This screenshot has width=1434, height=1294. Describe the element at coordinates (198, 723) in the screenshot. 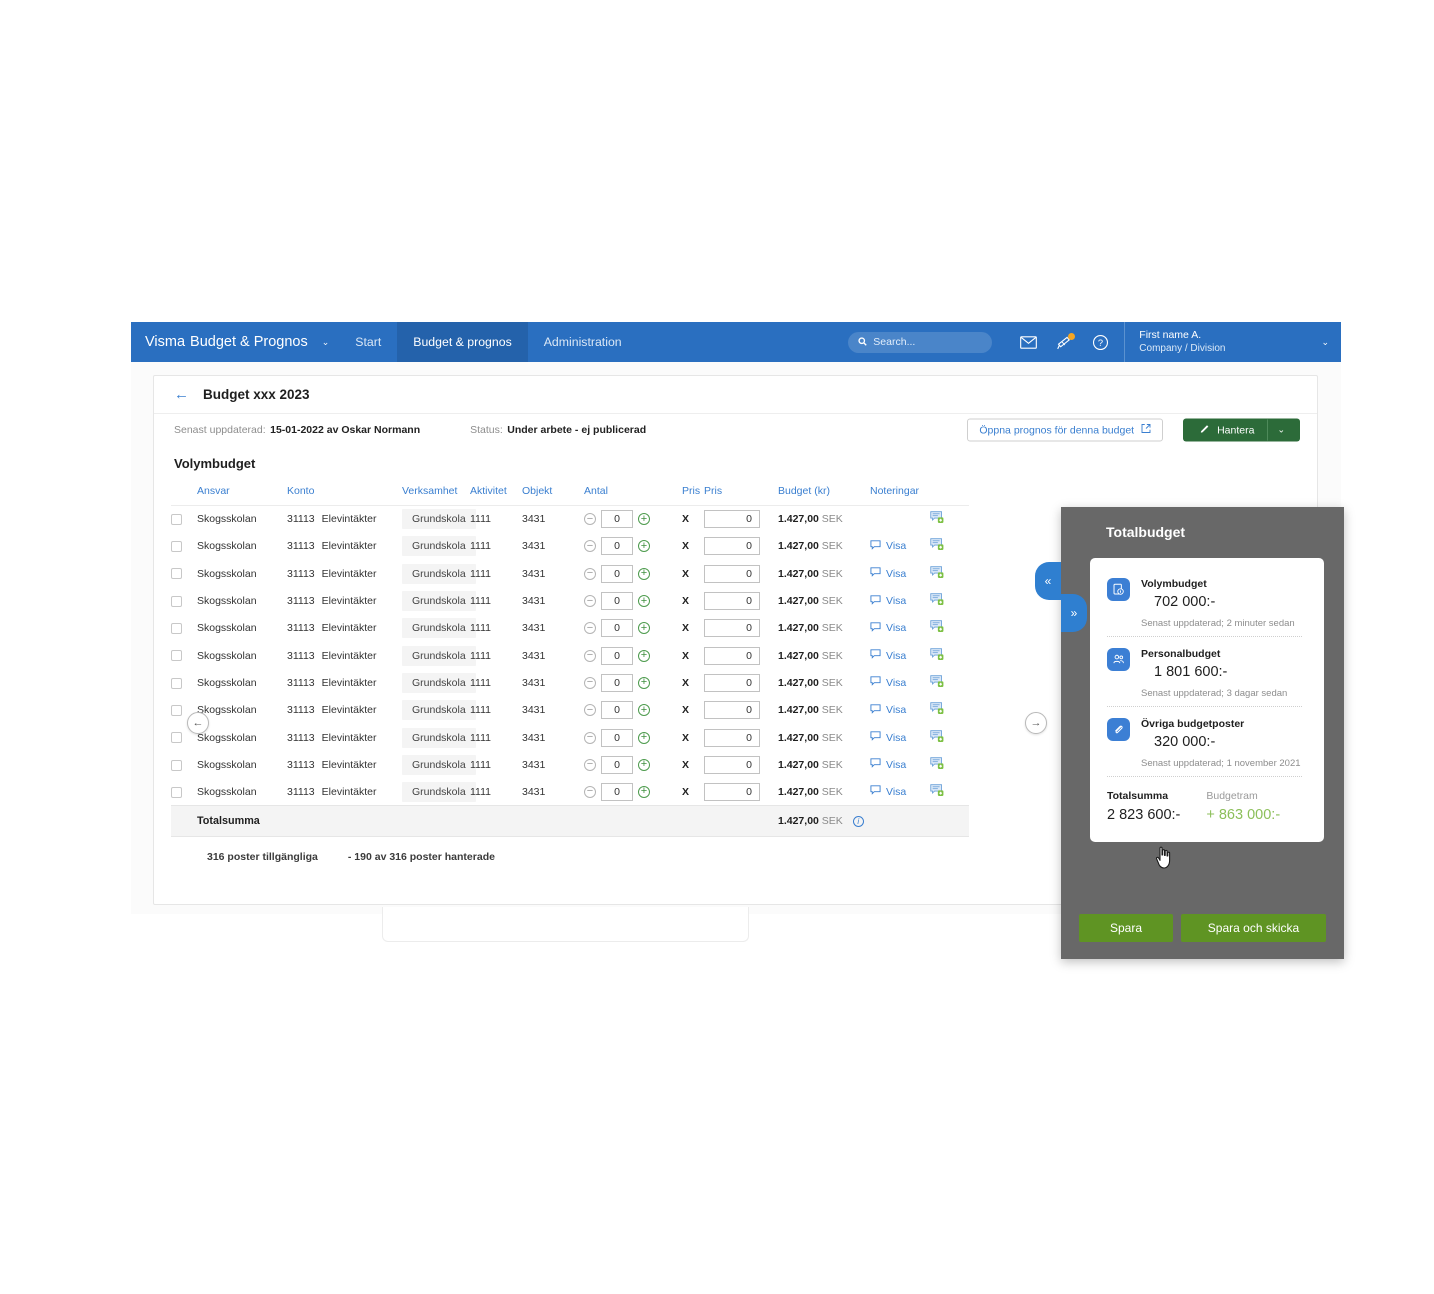

I see `previous-page-button: ←` at that location.